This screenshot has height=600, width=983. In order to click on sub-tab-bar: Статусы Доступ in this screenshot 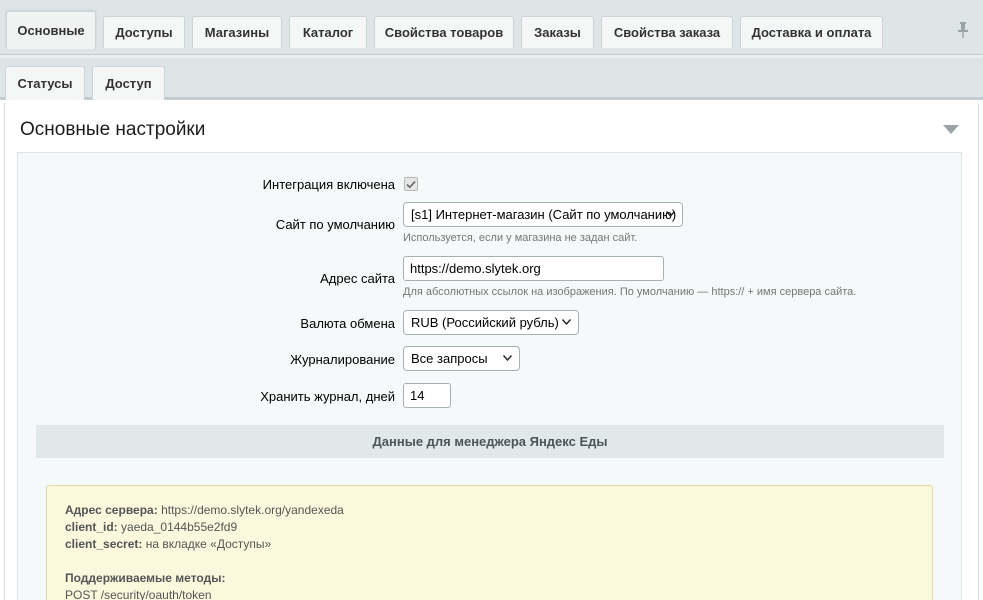, I will do `click(491, 77)`.